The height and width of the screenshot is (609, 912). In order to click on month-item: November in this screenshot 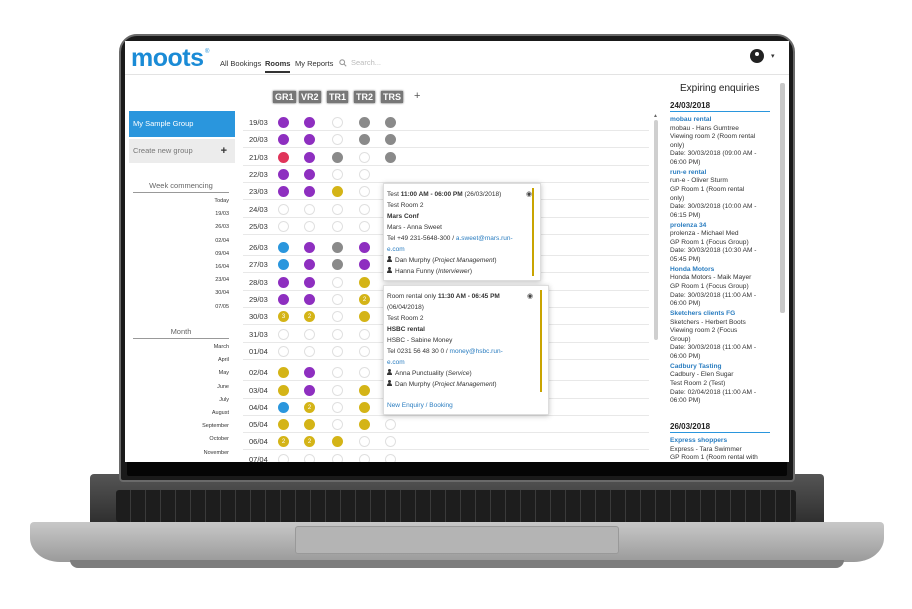, I will do `click(215, 453)`.